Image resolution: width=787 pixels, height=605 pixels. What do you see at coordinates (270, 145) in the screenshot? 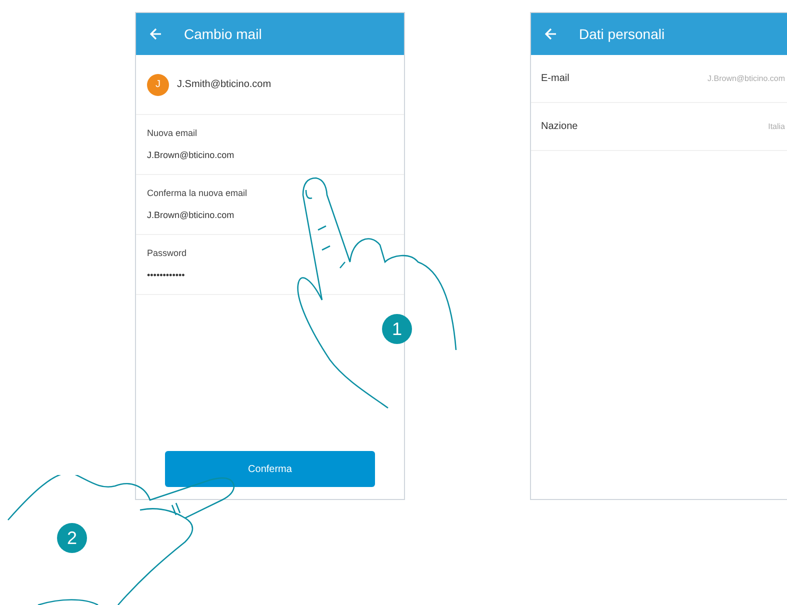
I see `input-field: Nuova email J.Brown@bticino.com` at bounding box center [270, 145].